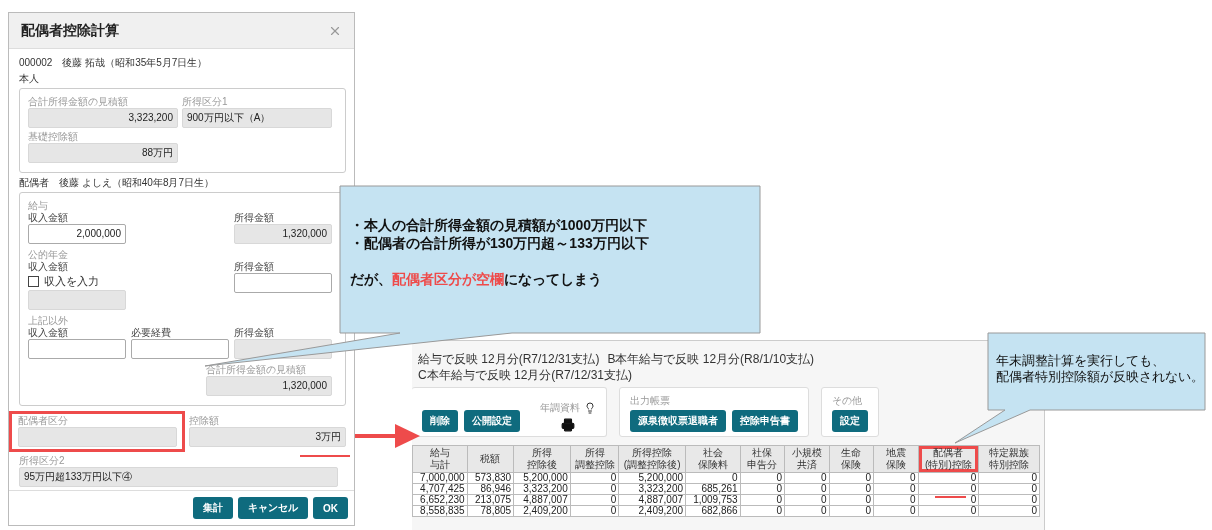  Describe the element at coordinates (948, 453) in the screenshot. I see `column-header: 配偶者` at that location.